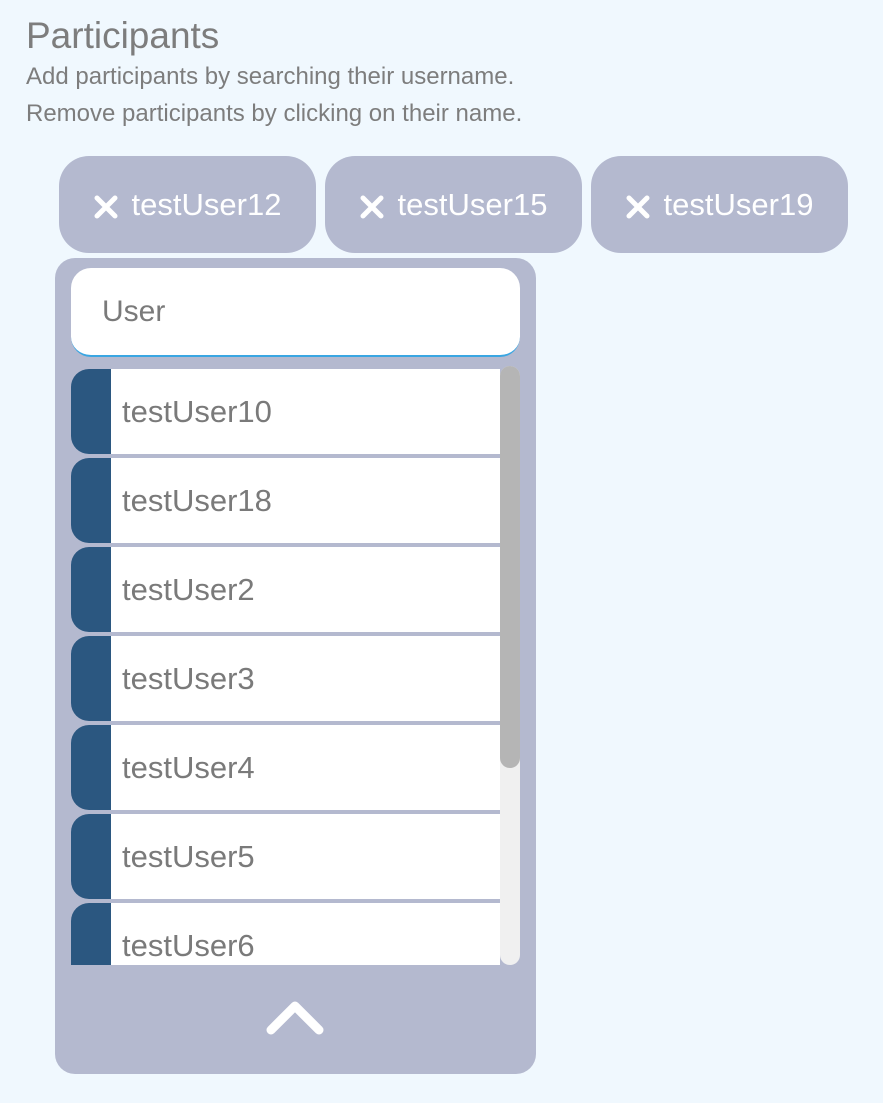 The width and height of the screenshot is (883, 1103). I want to click on chevron-up-icon, so click(295, 1018).